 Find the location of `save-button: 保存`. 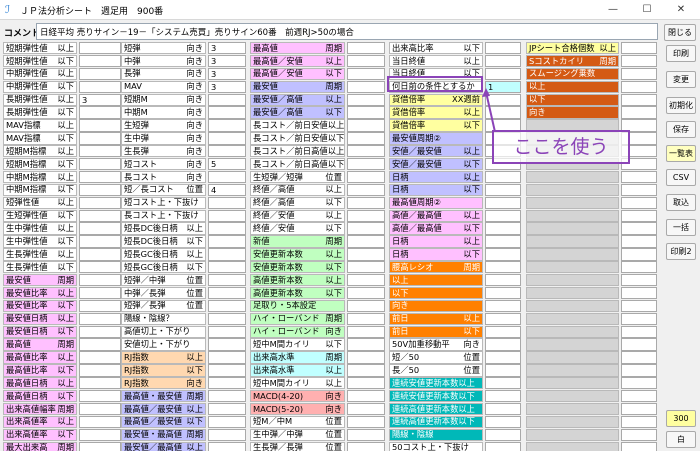

save-button: 保存 is located at coordinates (681, 129).